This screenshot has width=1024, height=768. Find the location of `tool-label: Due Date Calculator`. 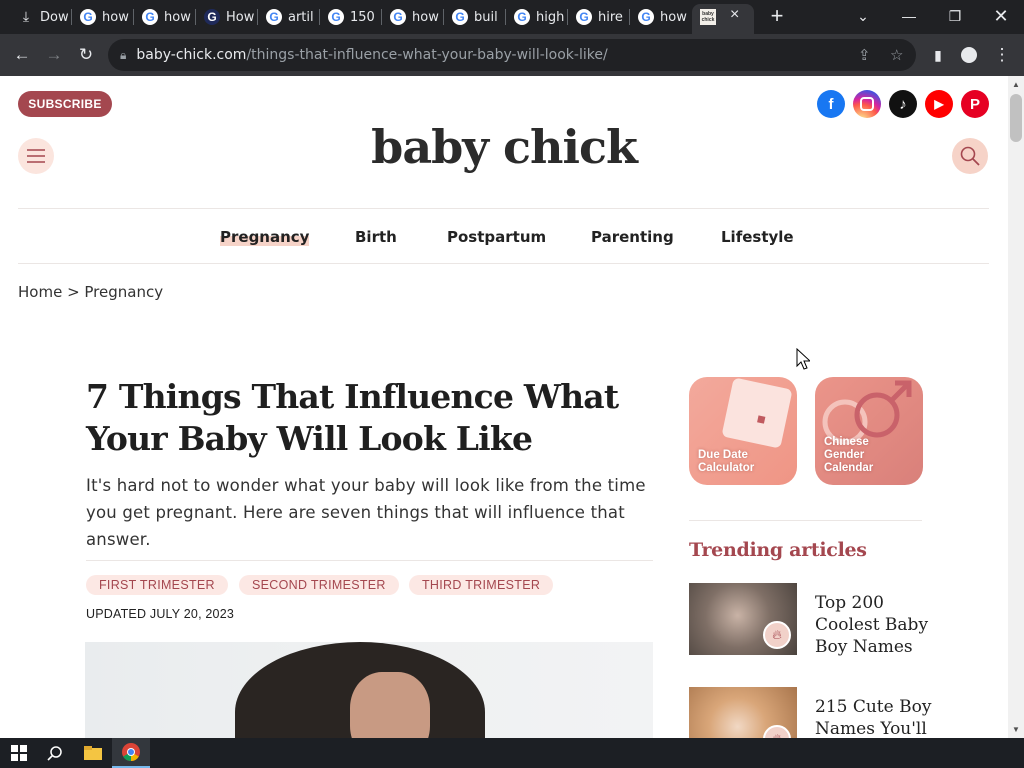

tool-label: Due Date Calculator is located at coordinates (726, 461).